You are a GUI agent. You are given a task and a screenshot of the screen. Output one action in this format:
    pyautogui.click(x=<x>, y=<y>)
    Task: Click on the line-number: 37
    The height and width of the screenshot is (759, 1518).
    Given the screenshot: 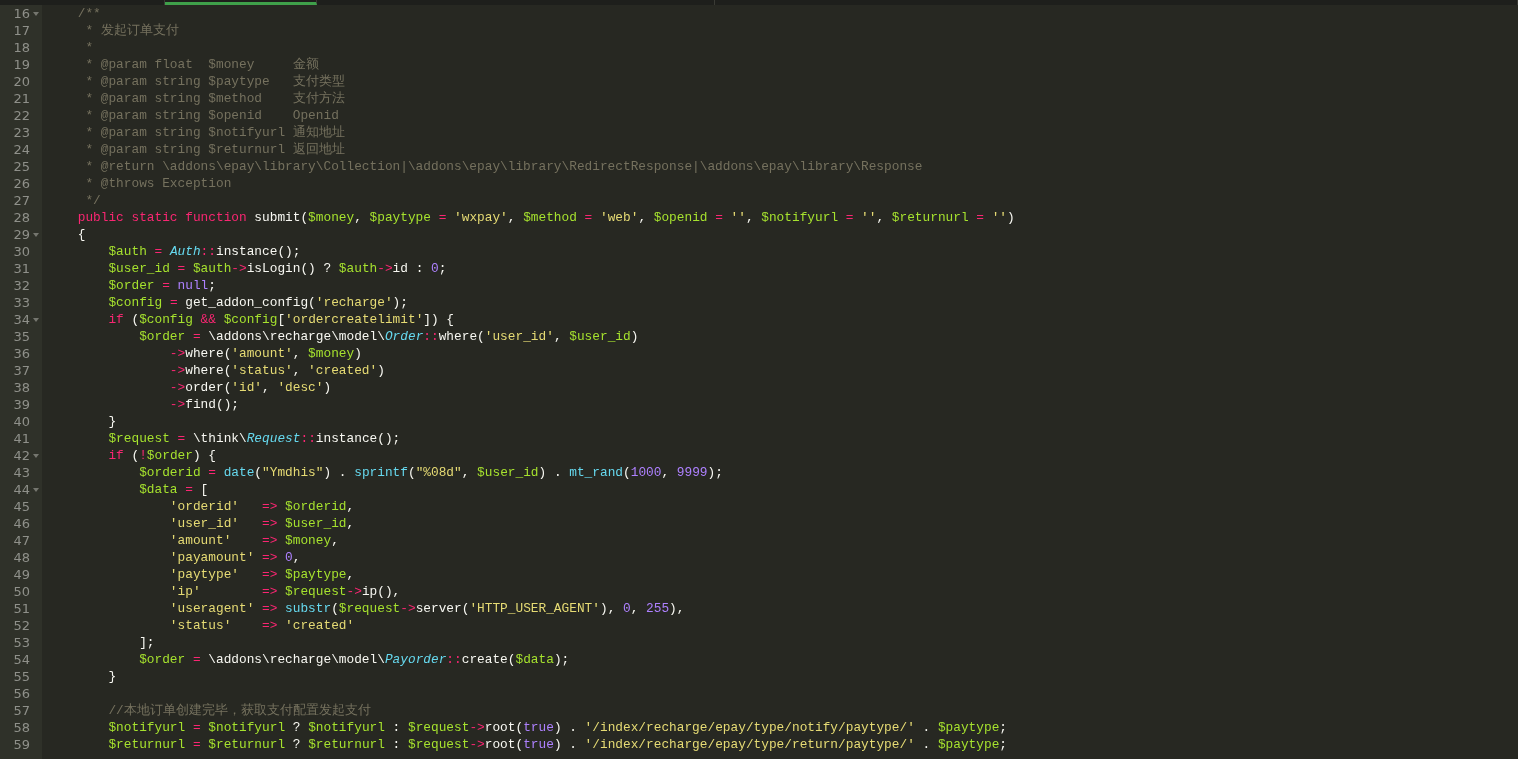 What is the action you would take?
    pyautogui.click(x=21, y=370)
    